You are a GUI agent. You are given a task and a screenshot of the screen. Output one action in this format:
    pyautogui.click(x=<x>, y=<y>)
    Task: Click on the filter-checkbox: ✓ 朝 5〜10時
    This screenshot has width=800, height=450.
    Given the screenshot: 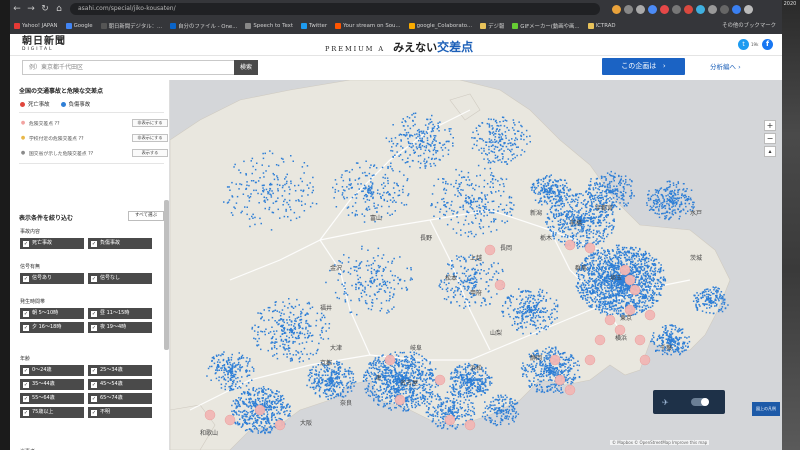 What is the action you would take?
    pyautogui.click(x=52, y=313)
    